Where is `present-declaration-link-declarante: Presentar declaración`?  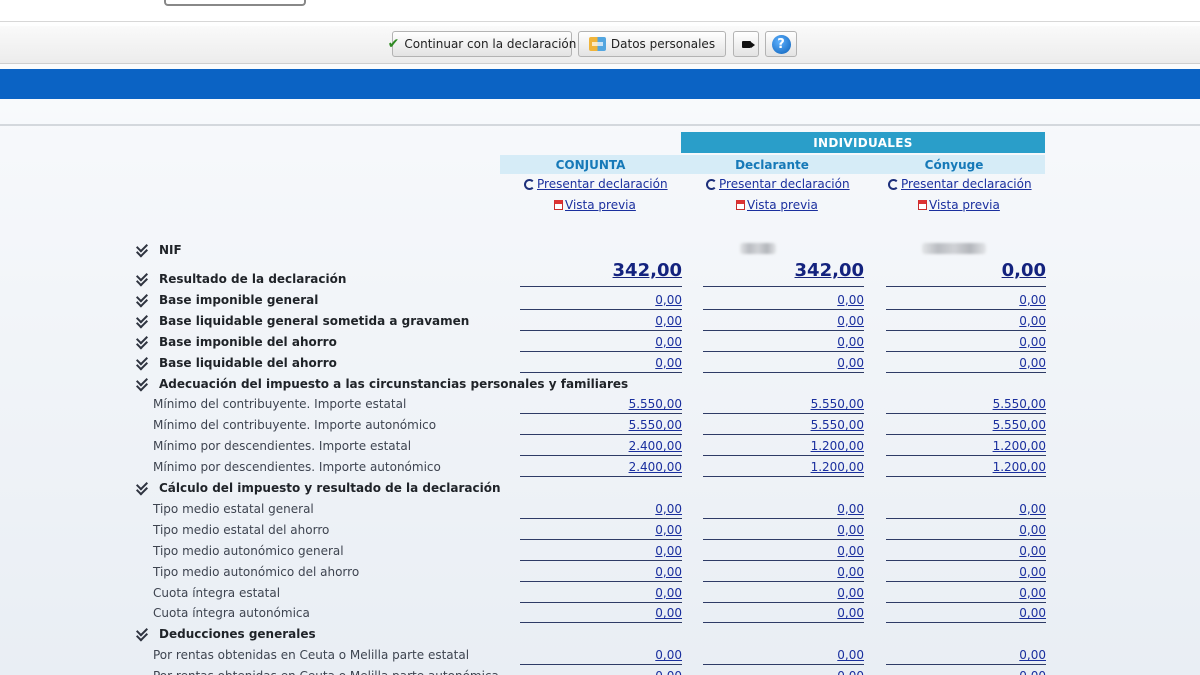 present-declaration-link-declarante: Presentar declaración is located at coordinates (778, 184).